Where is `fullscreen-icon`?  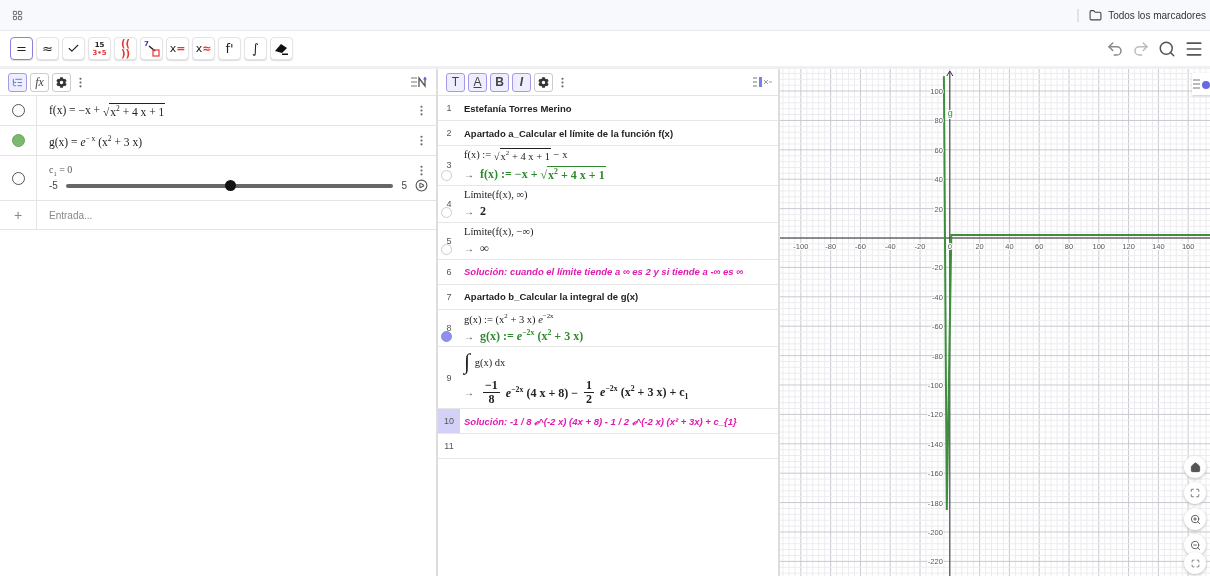
fullscreen-icon is located at coordinates (1195, 563).